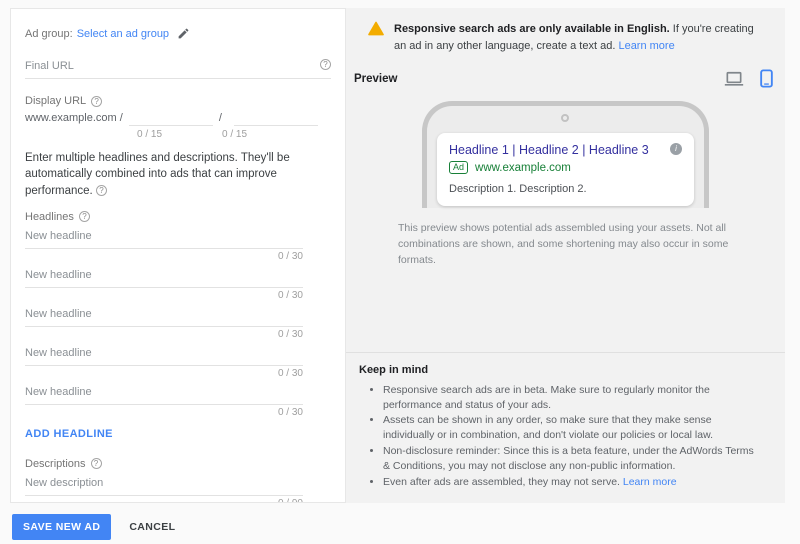  What do you see at coordinates (275, 118) in the screenshot?
I see `path2-input` at bounding box center [275, 118].